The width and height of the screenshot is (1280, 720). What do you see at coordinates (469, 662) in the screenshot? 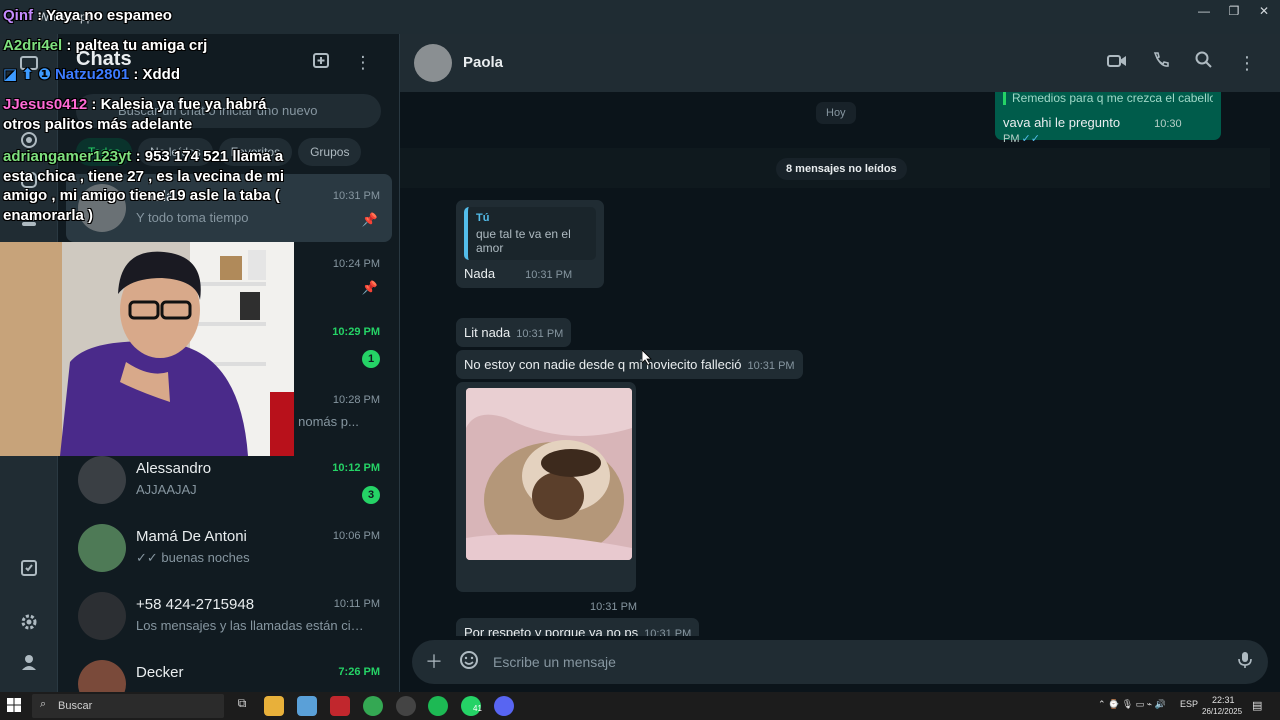
I see `emoji-sticker-icon` at bounding box center [469, 662].